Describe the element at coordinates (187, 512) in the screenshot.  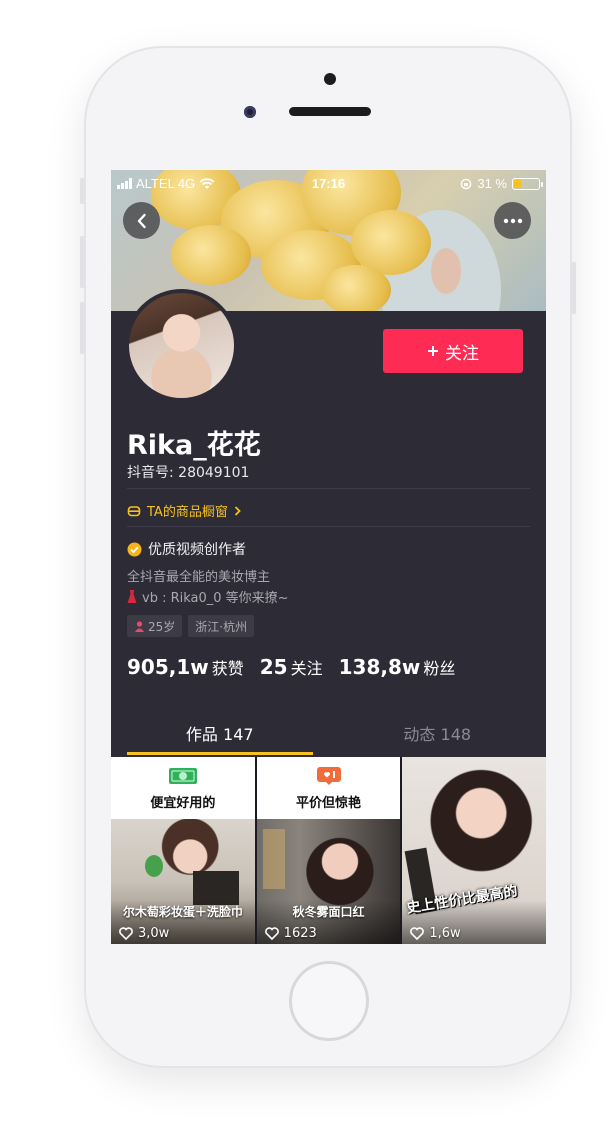
I see `shop-window-label: TA的商品橱窗` at that location.